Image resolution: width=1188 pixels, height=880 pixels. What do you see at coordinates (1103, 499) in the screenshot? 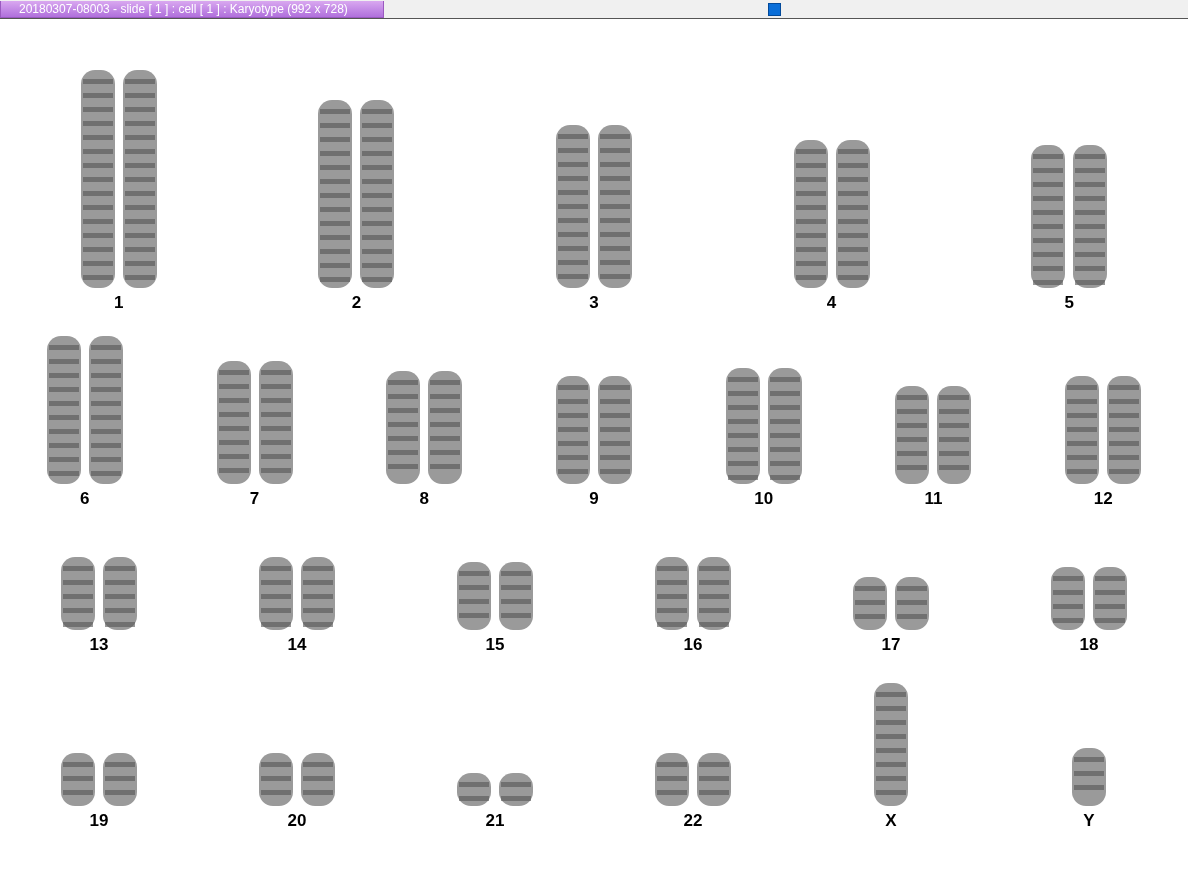
I see `chromosome-number: 12` at bounding box center [1103, 499].